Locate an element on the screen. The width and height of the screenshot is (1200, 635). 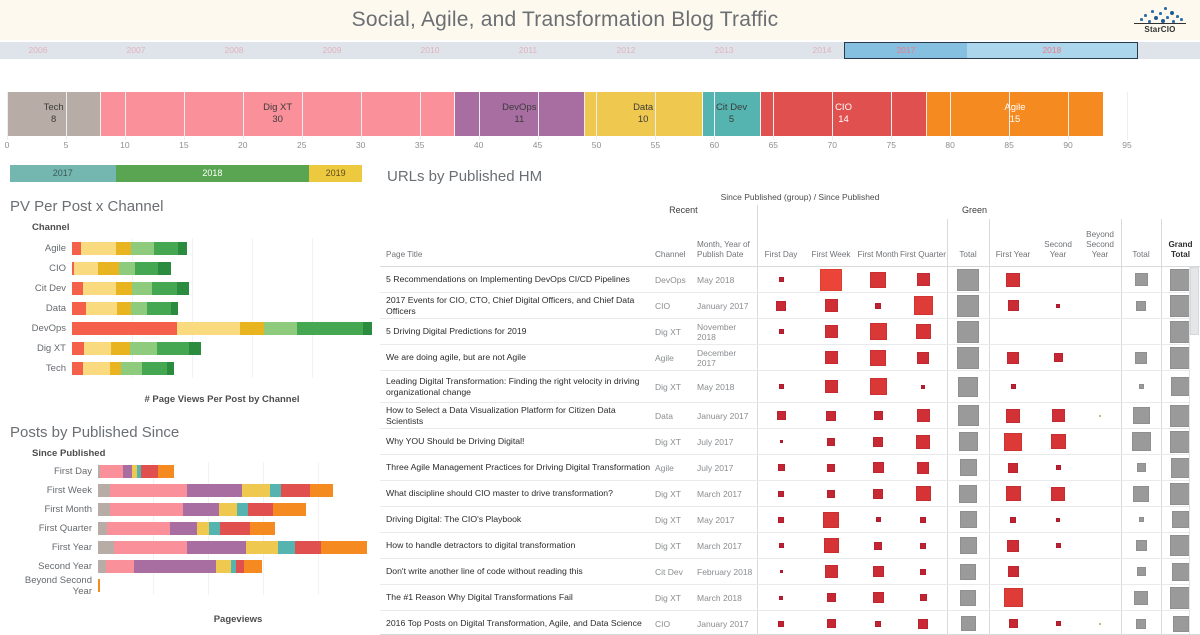
channel-segment: DevOps 11 is located at coordinates (519, 114).